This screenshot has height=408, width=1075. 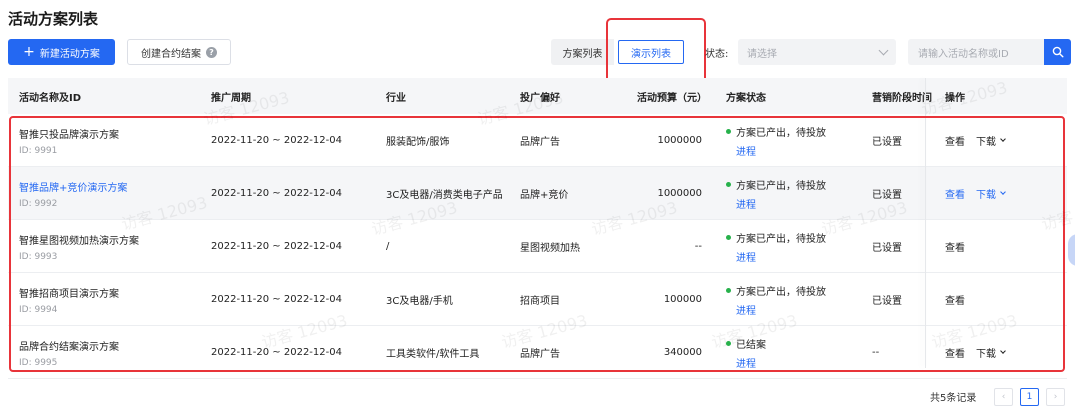 I want to click on col-header-ops: 操作, so click(x=955, y=98).